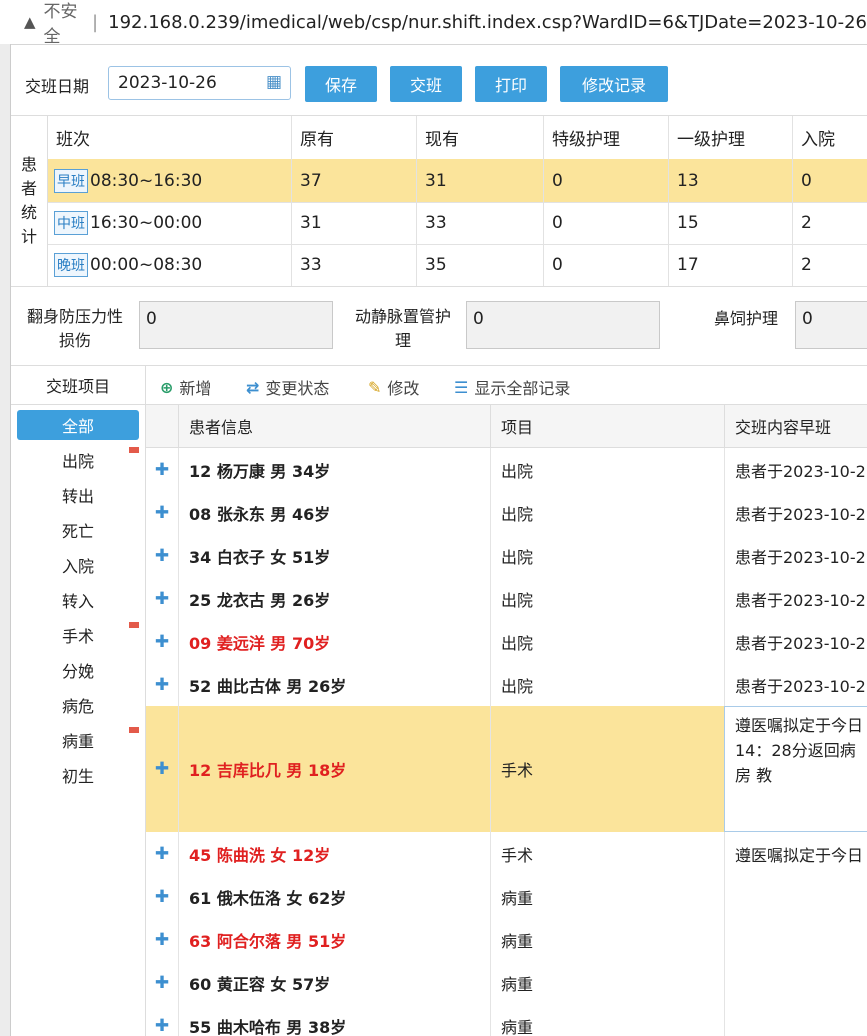 This screenshot has height=1036, width=867. Describe the element at coordinates (795, 769) in the screenshot. I see `content-cell: 遵医嘱拟定于今日 14：28分返回病房 教` at that location.